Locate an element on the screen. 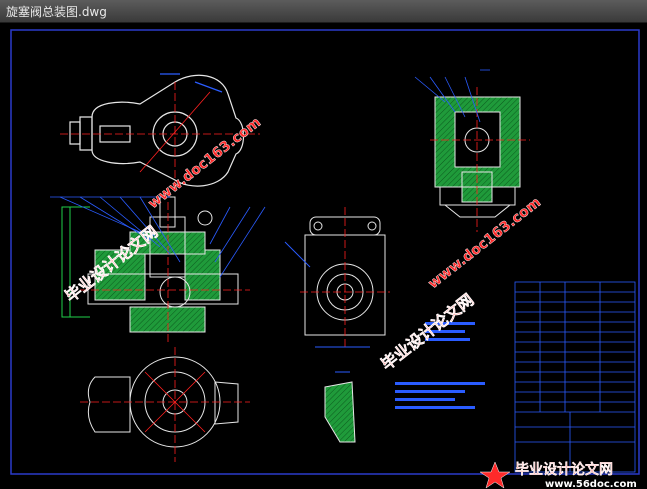 This screenshot has width=647, height=489. side-section-view is located at coordinates (472, 150).